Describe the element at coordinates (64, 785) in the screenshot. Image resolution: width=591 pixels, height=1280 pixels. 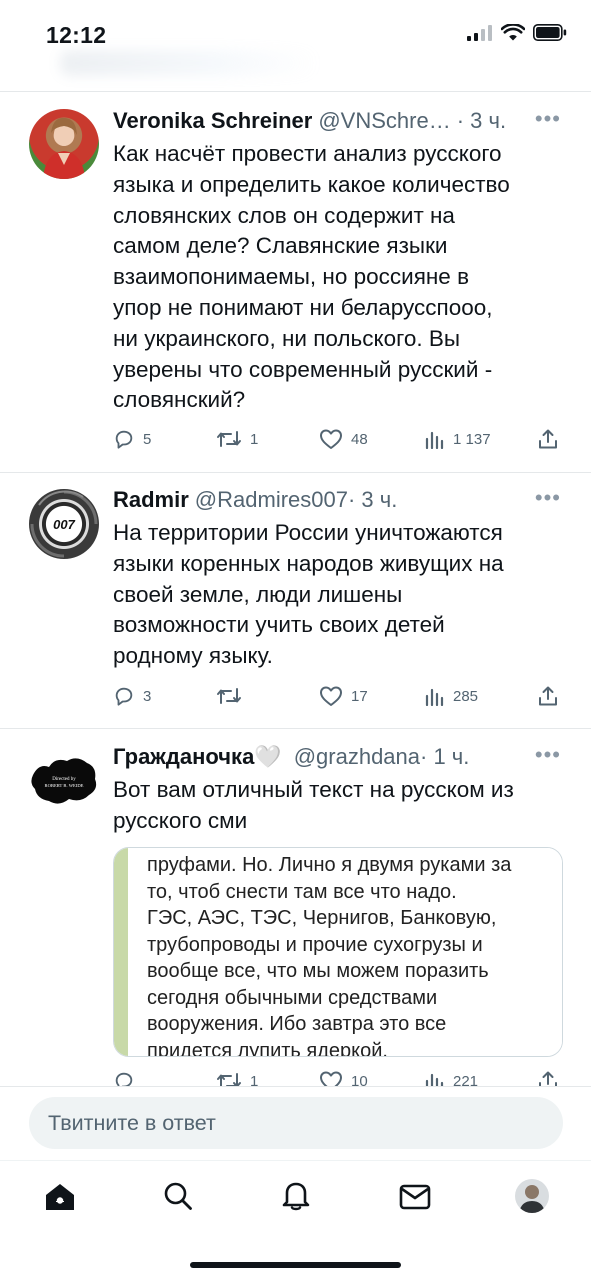
I see `avatar-caption-2: ROBERT B. WEIDE` at that location.